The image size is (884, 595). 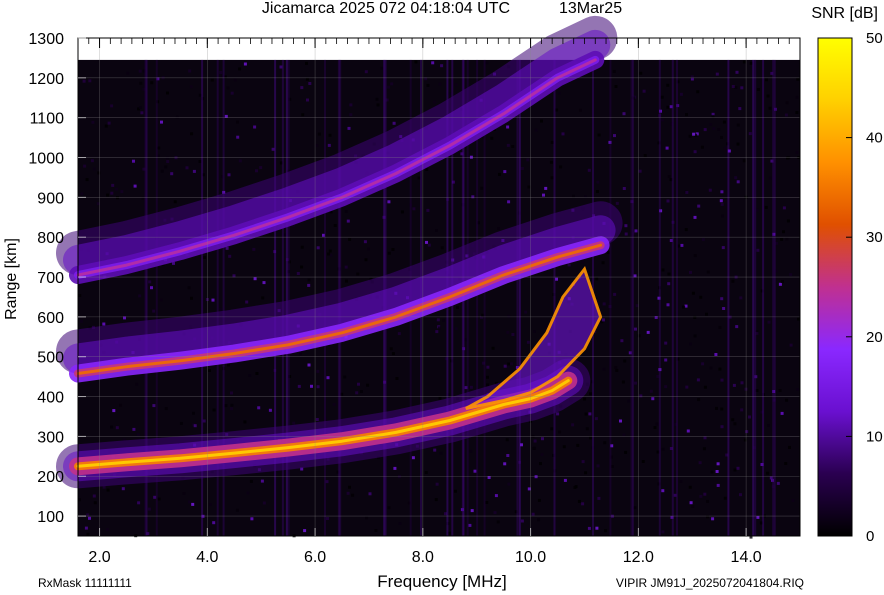 I want to click on x-tick-label: 4.0, so click(x=207, y=557).